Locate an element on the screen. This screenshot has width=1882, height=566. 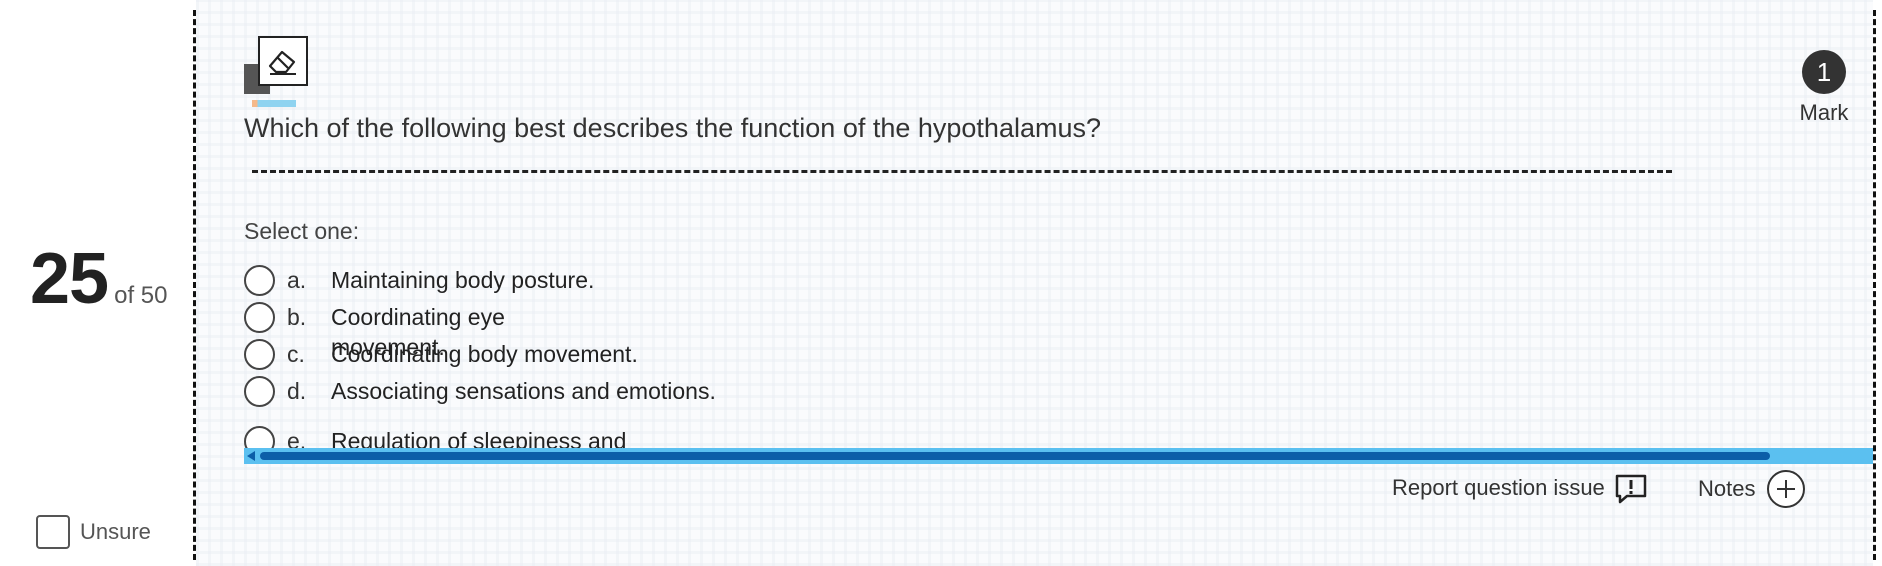
answer-text: Associating sensations and emotions. is located at coordinates (523, 391).